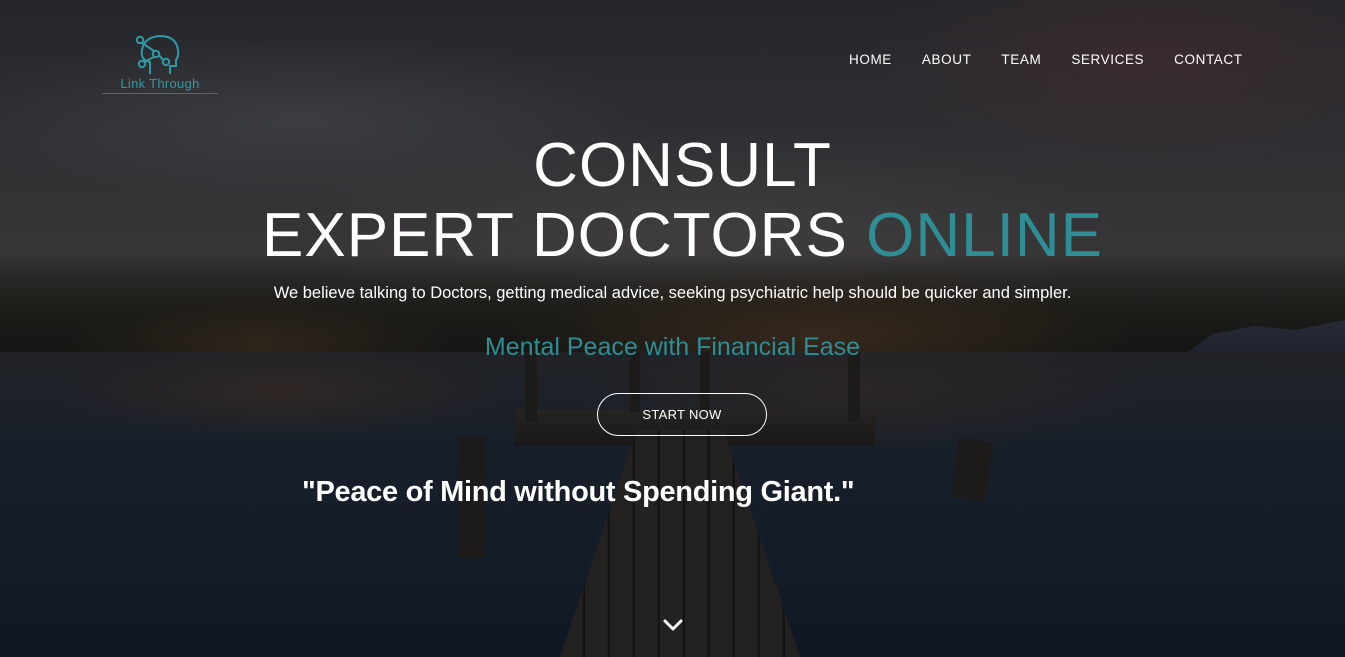  I want to click on headline-line-2: EXPERT DOCTORS ONLINE, so click(677, 236).